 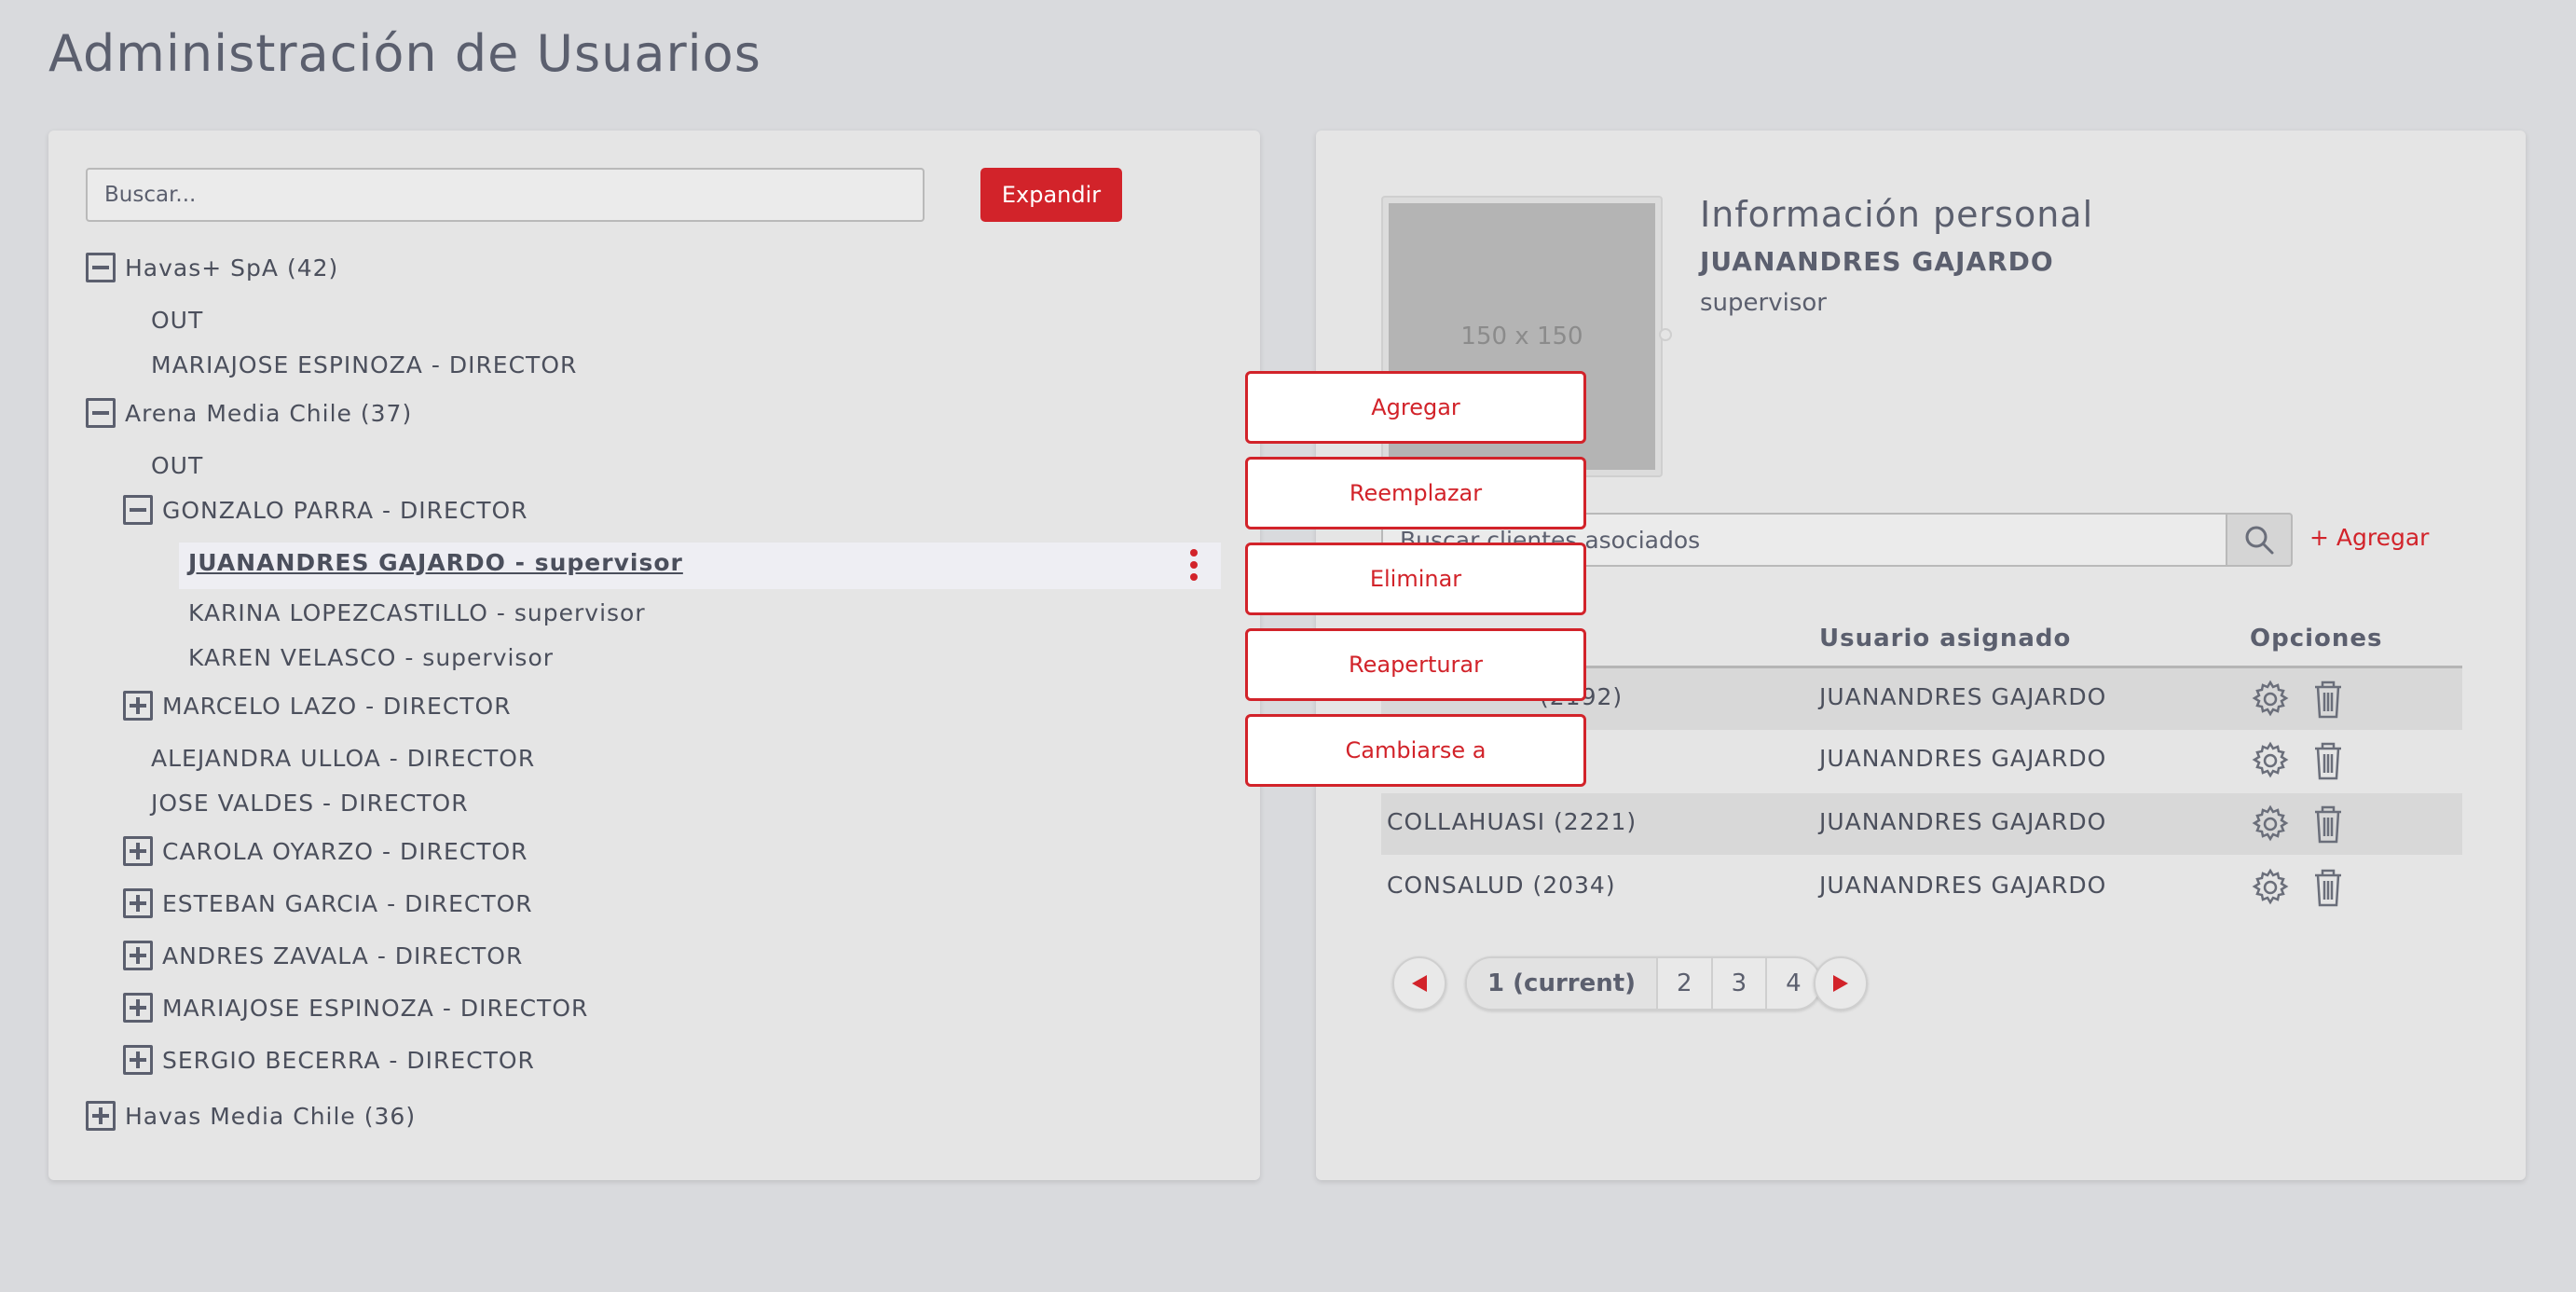 I want to click on tree-node-sergio: SERGIO BECERRA - DIRECTOR, so click(x=329, y=1060).